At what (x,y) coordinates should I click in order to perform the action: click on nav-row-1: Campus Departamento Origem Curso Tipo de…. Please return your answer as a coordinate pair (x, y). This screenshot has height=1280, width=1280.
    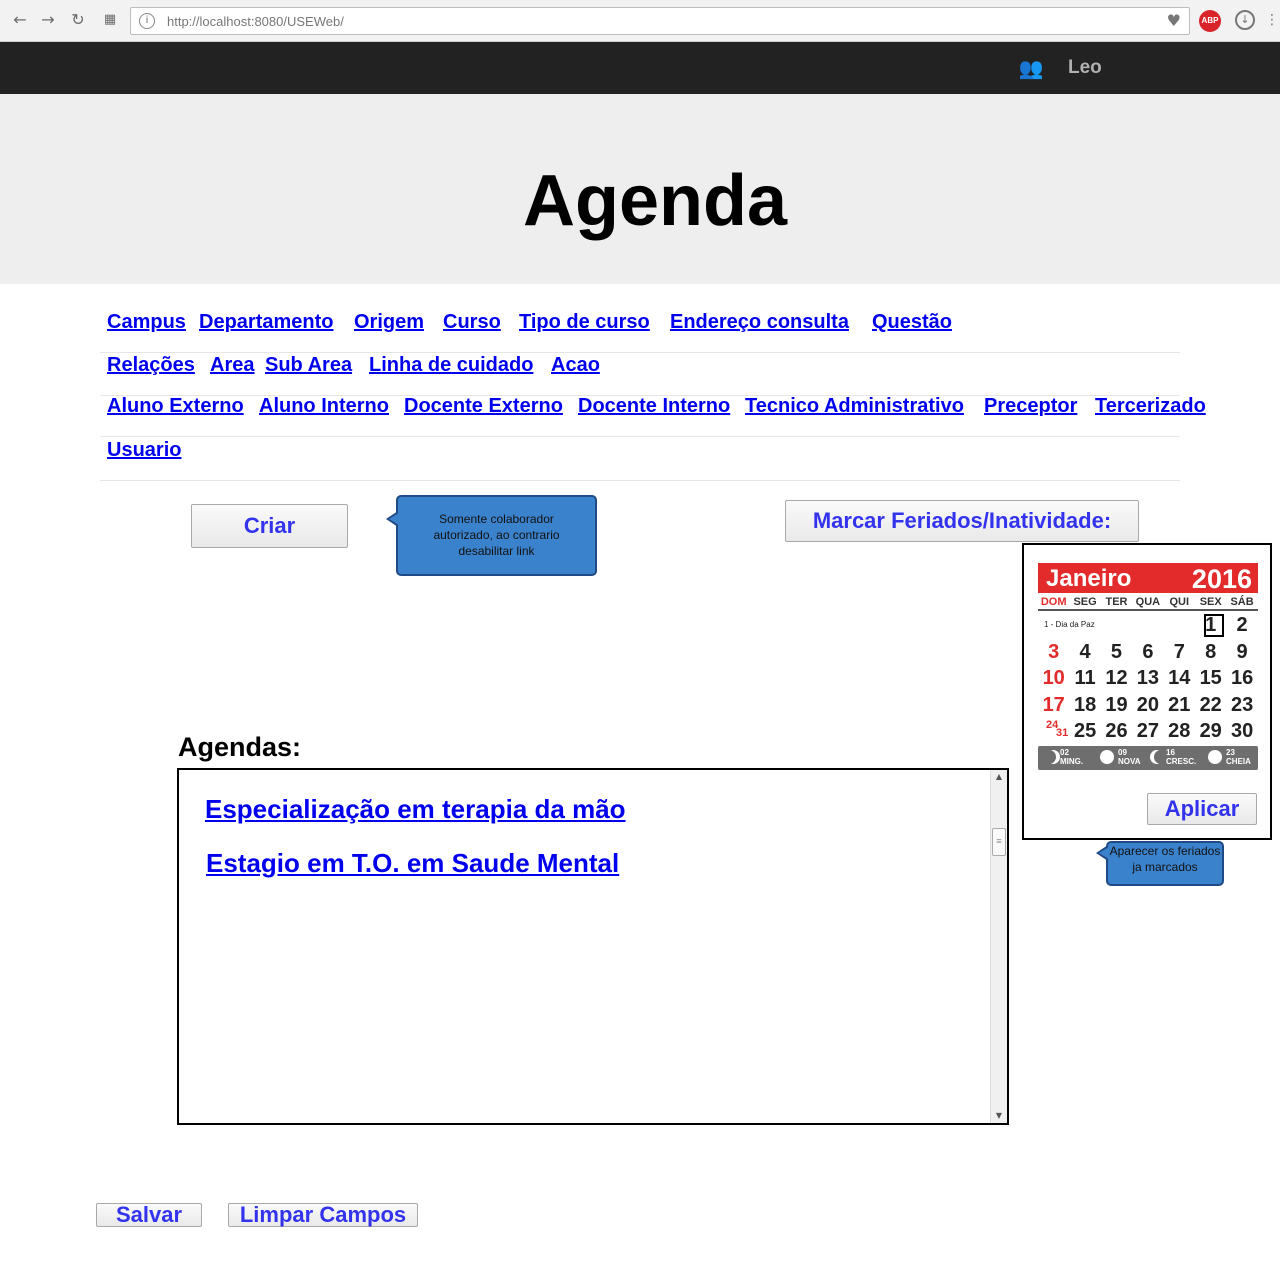
    Looking at the image, I should click on (640, 332).